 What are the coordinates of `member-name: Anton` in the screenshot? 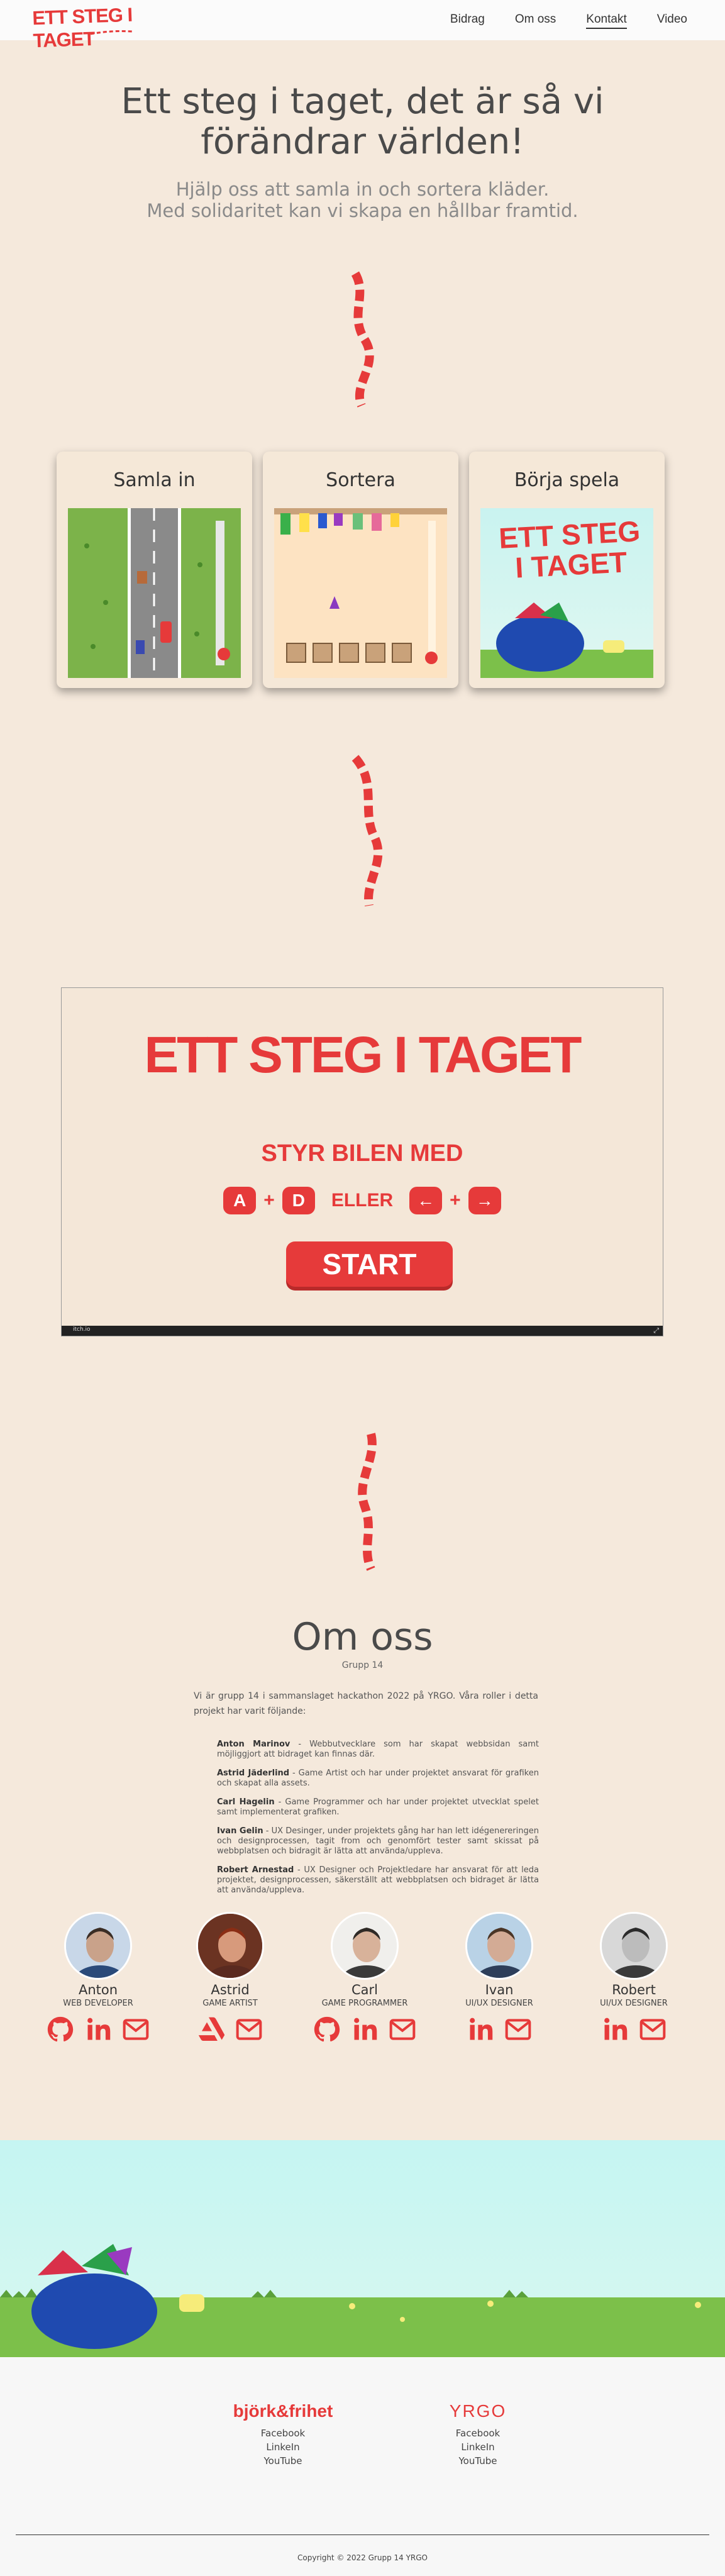 It's located at (98, 1989).